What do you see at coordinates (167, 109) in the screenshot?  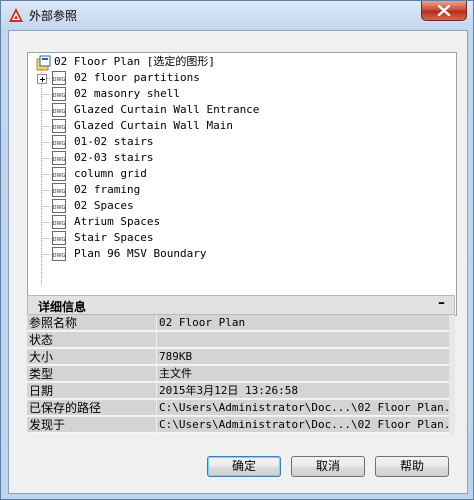 I see `tree-item-label: Glazed Curtain Wall Entrance` at bounding box center [167, 109].